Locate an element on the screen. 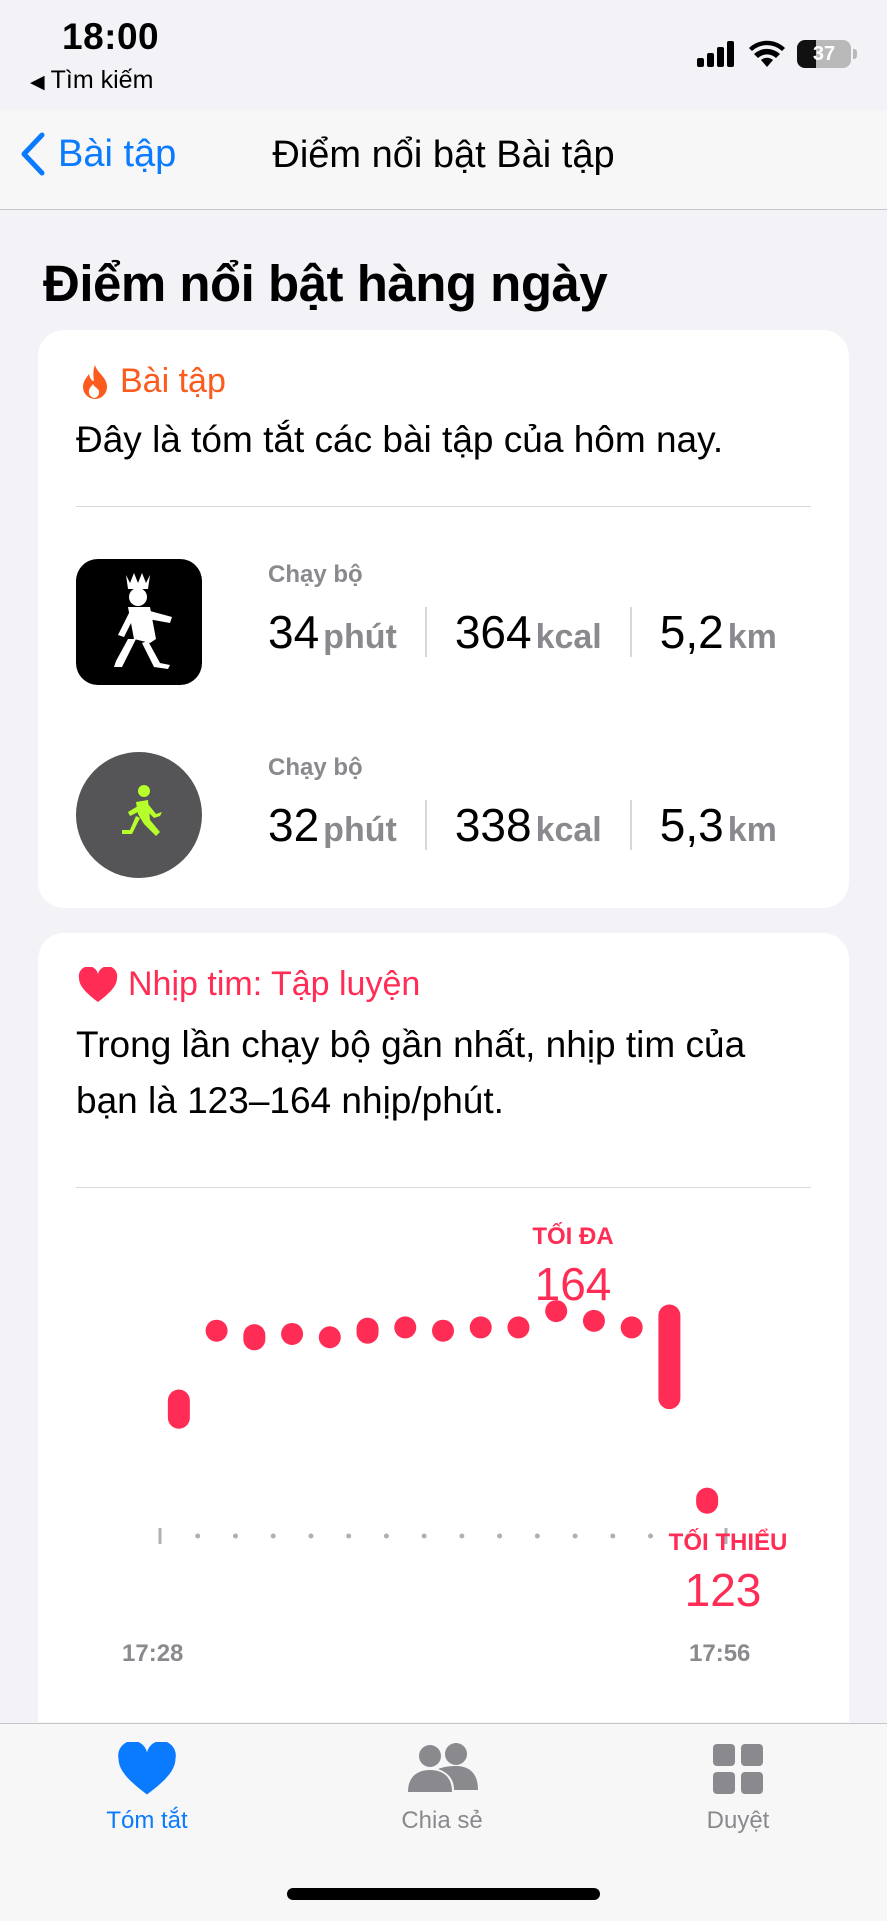  tab-label: Chia sẻ is located at coordinates (442, 1820).